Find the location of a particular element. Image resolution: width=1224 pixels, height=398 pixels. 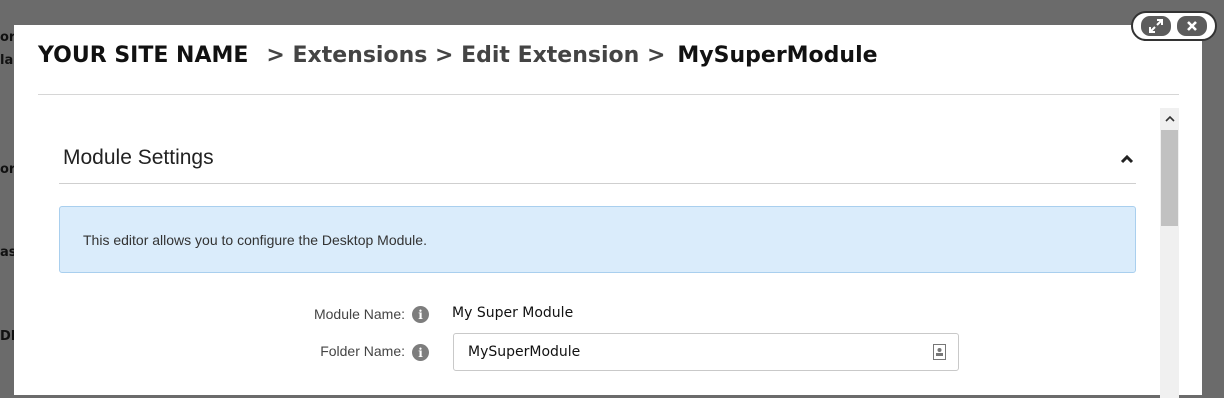

folder-name-label: Folder Name: is located at coordinates (362, 351).